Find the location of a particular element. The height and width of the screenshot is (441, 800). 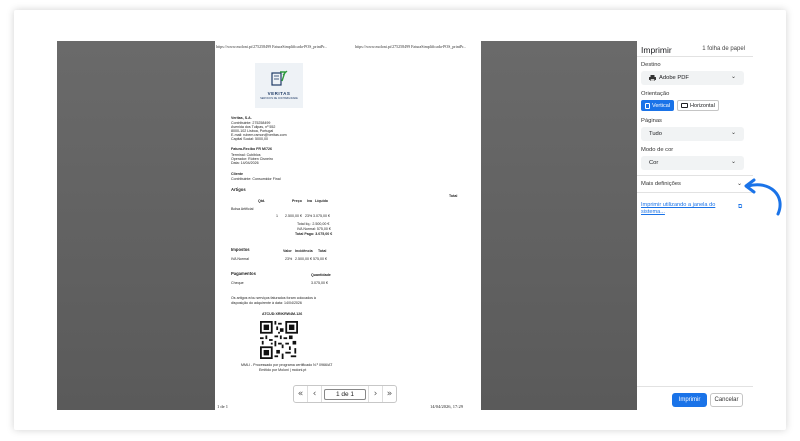

page-indicator: 1 de 1 is located at coordinates (345, 394).